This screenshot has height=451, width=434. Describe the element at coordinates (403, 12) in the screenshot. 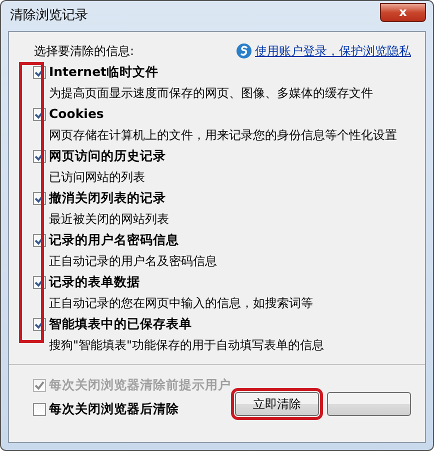

I see `close-button: x` at that location.